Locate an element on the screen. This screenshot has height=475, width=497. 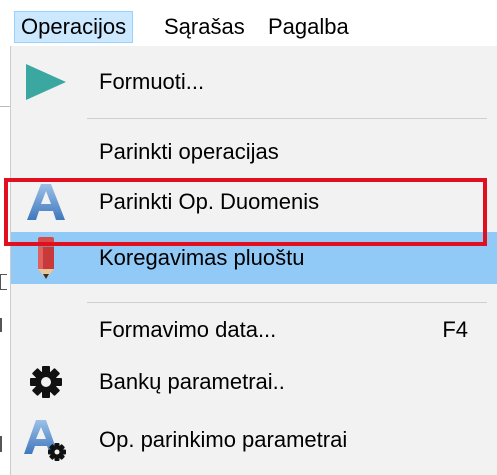
menu-item-label: Parinkti operacijas is located at coordinates (189, 151).